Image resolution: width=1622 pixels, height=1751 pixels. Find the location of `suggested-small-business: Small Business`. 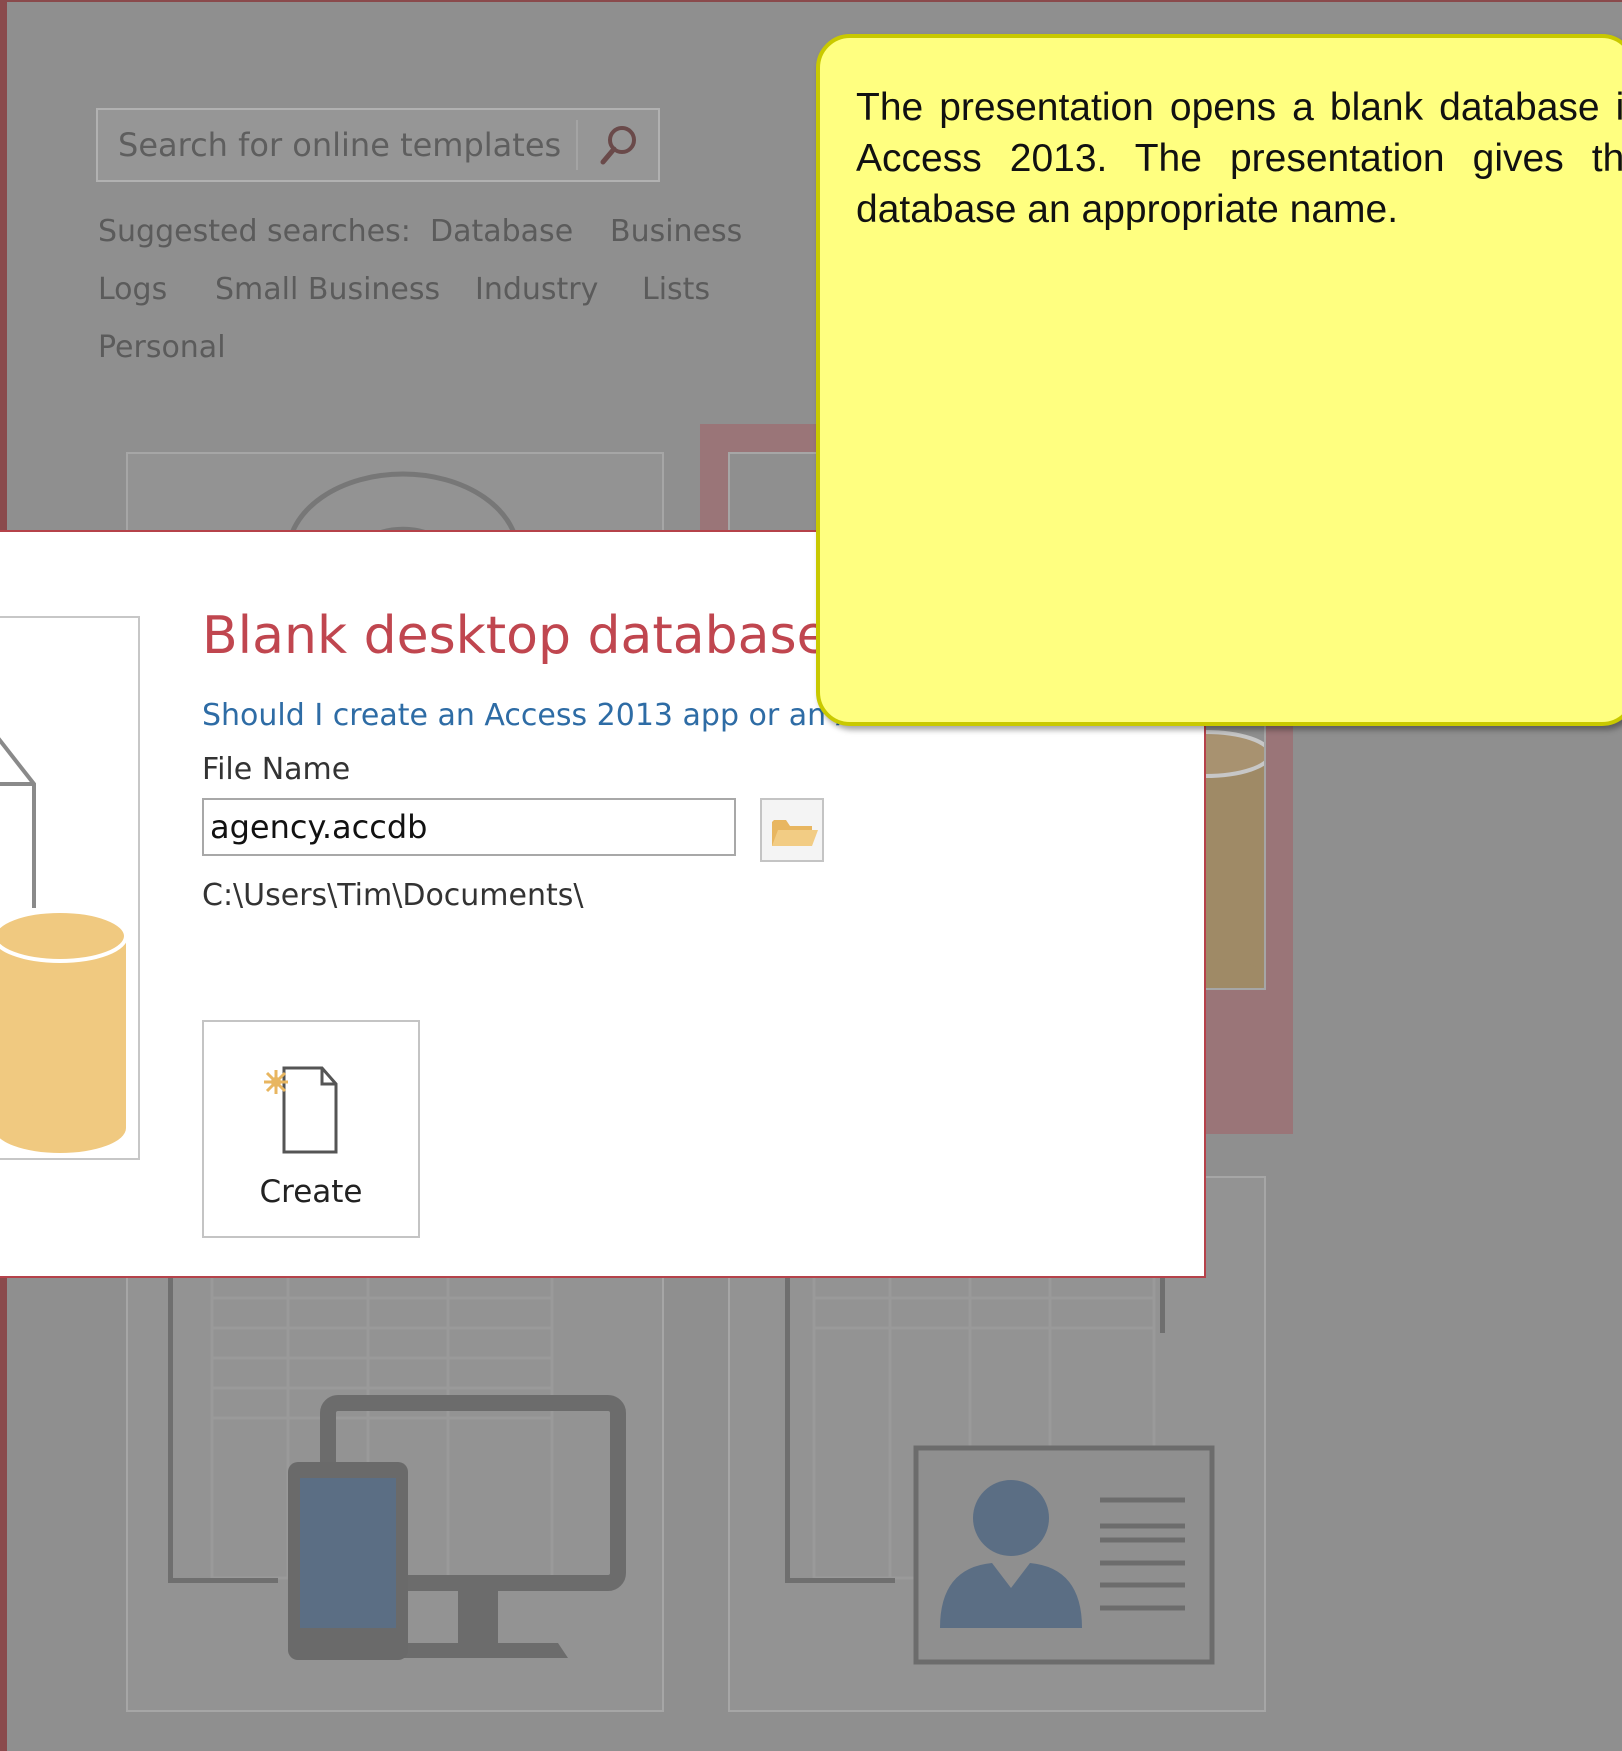

suggested-small-business: Small Business is located at coordinates (327, 289).